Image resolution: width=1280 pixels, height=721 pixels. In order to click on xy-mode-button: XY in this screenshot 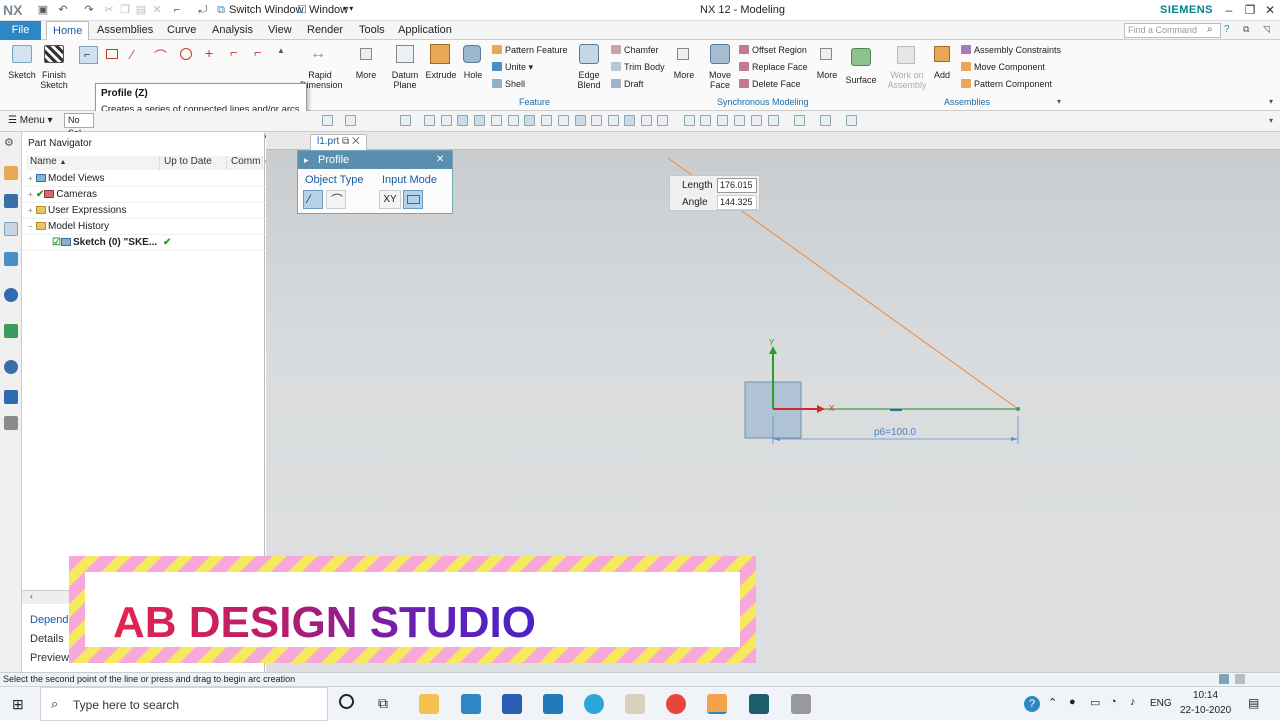, I will do `click(390, 199)`.